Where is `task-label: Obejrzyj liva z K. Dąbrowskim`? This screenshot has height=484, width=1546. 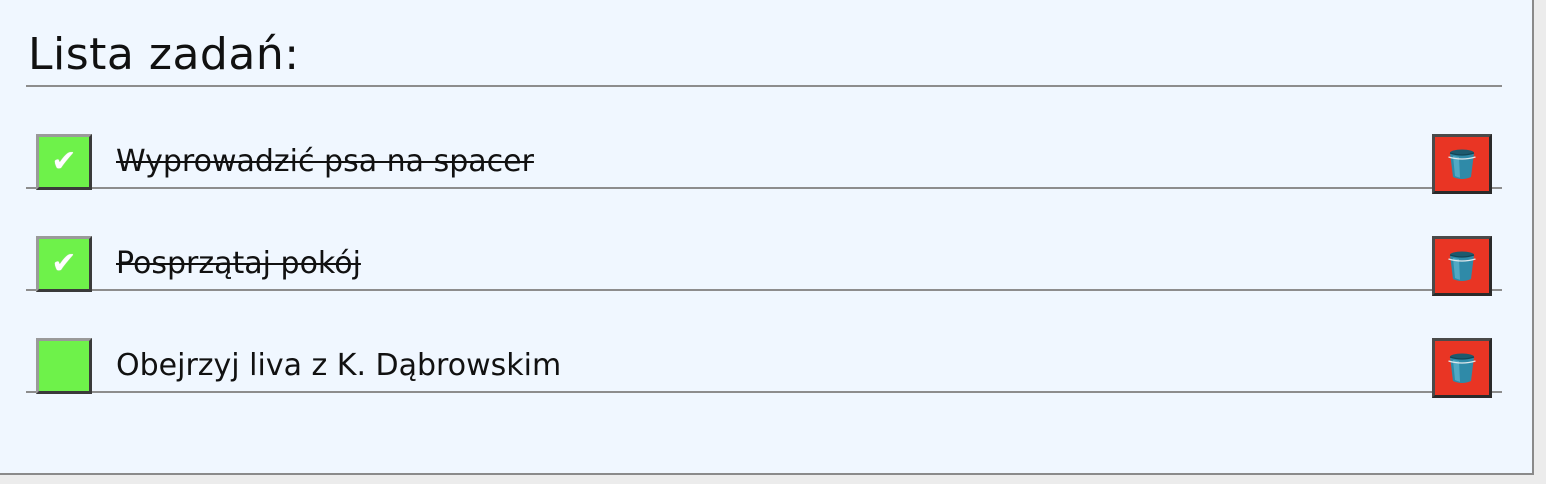 task-label: Obejrzyj liva z K. Dąbrowskim is located at coordinates (339, 365).